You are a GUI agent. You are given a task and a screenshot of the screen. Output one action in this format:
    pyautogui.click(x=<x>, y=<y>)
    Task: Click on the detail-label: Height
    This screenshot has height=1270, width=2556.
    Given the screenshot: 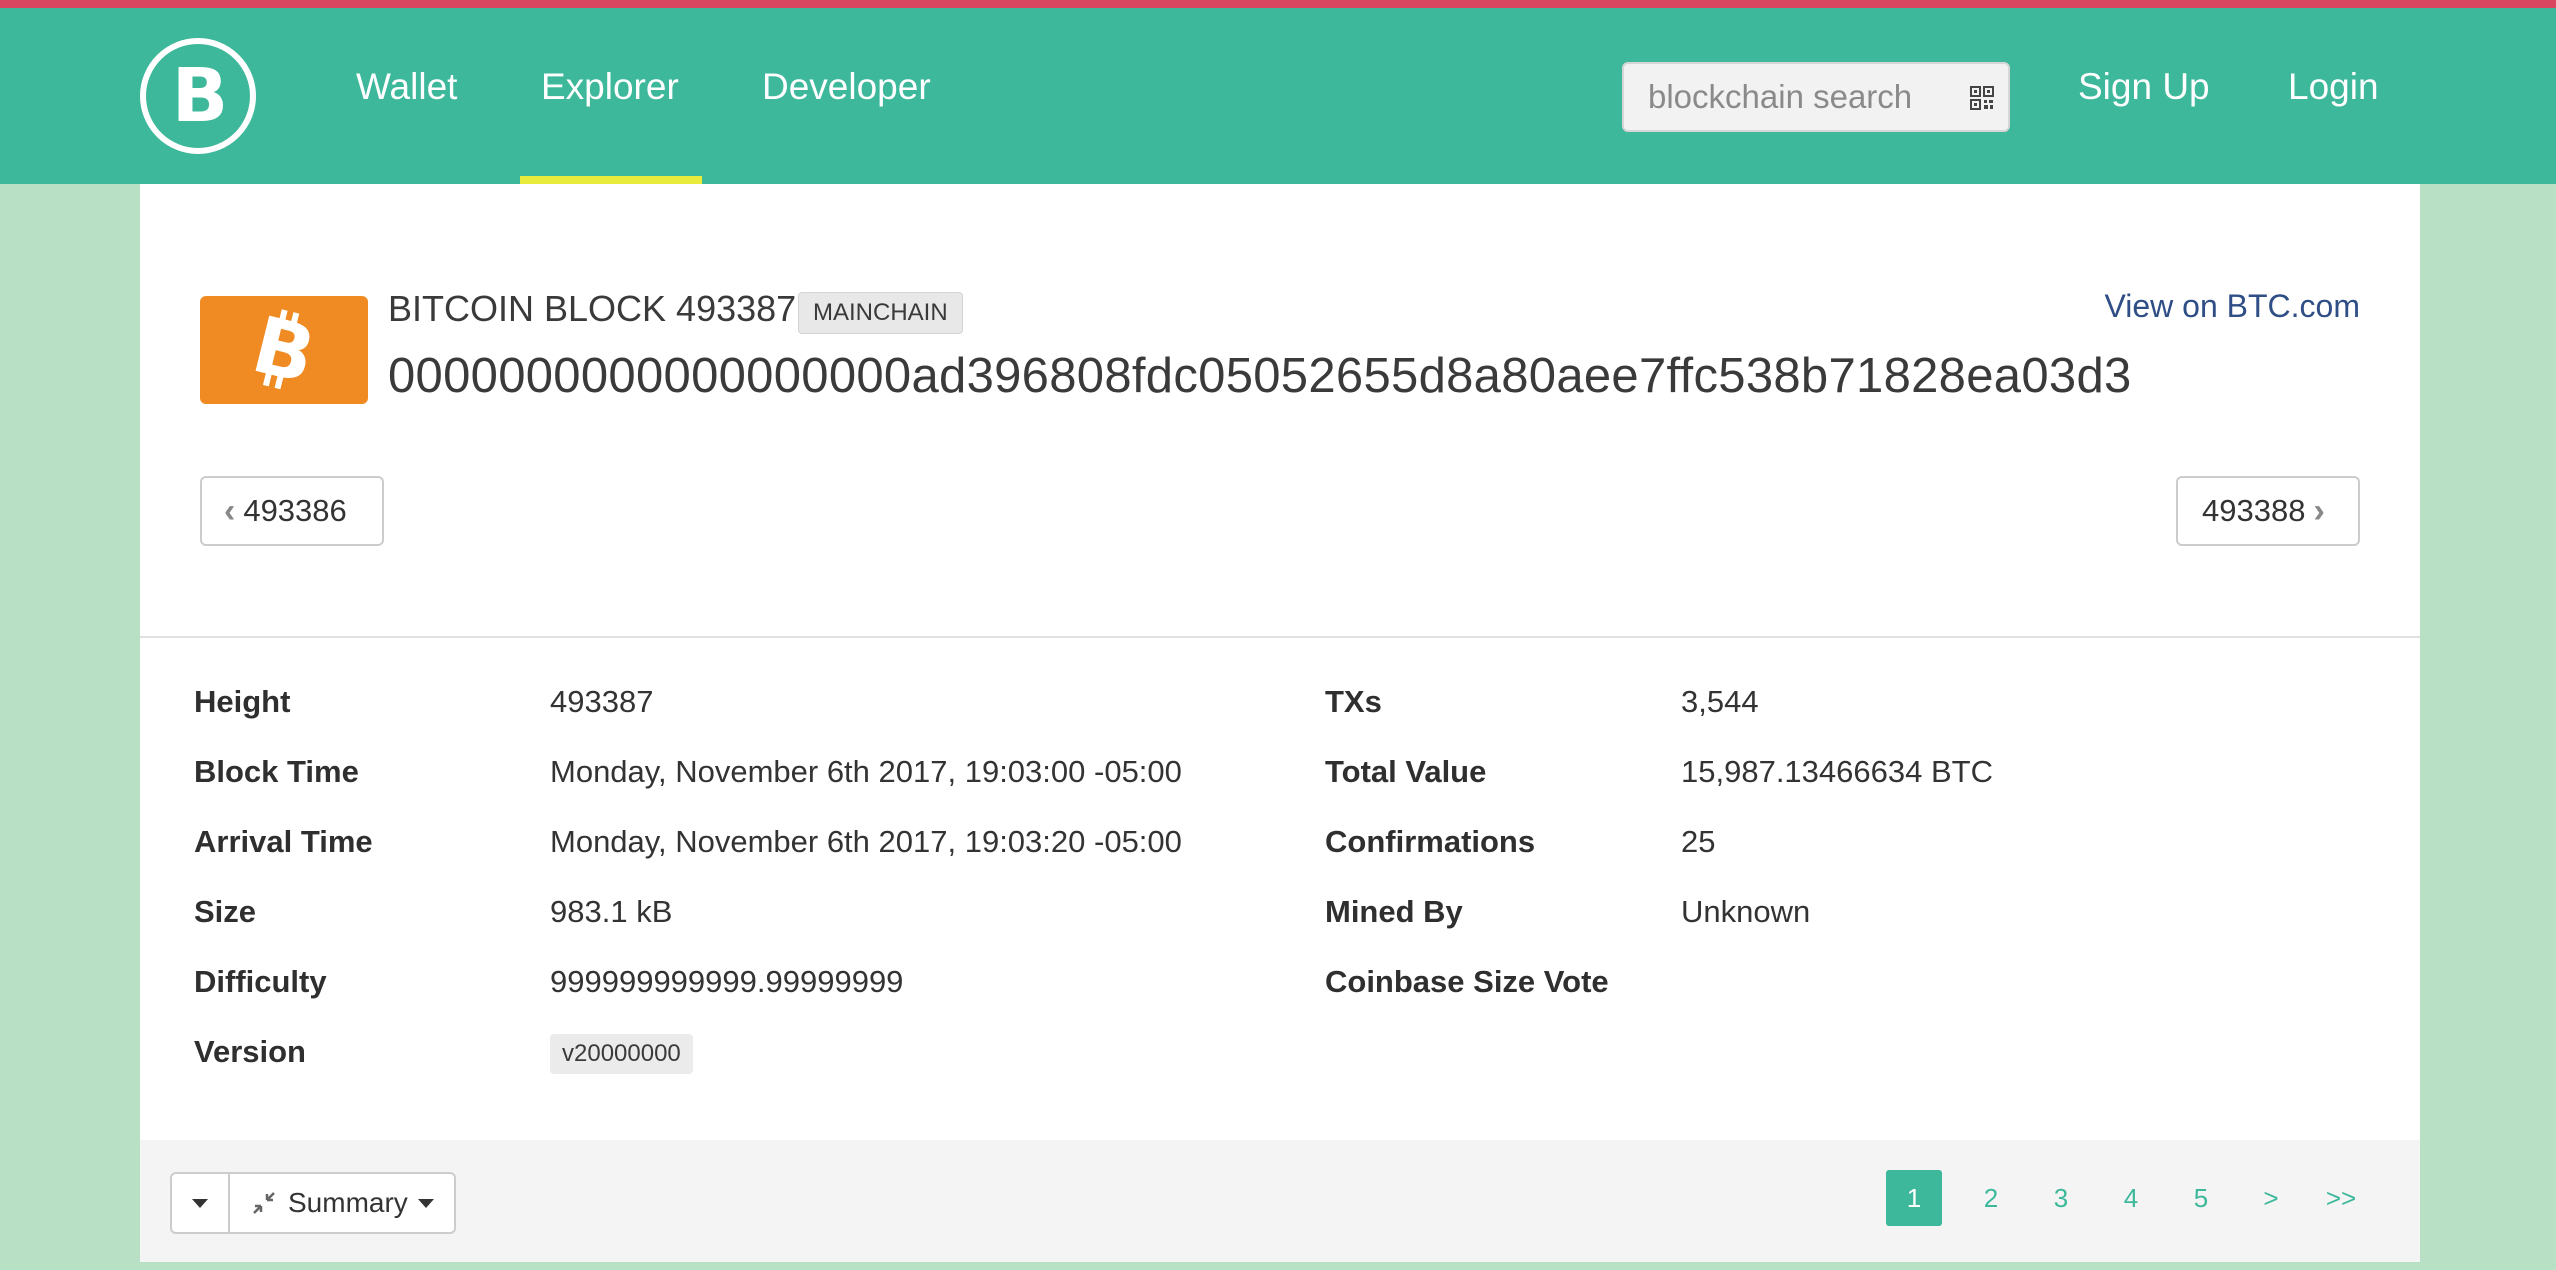 What is the action you would take?
    pyautogui.click(x=242, y=701)
    